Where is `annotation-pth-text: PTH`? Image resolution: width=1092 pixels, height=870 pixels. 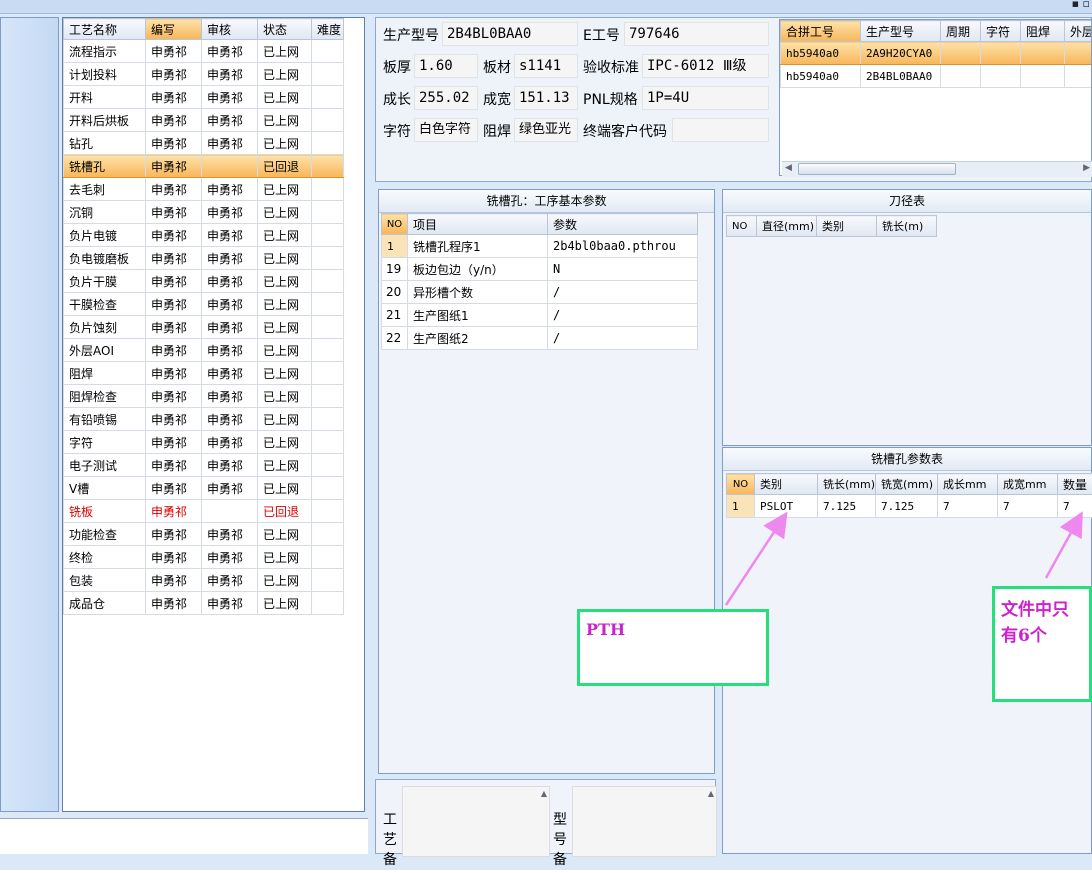 annotation-pth-text: PTH is located at coordinates (605, 629).